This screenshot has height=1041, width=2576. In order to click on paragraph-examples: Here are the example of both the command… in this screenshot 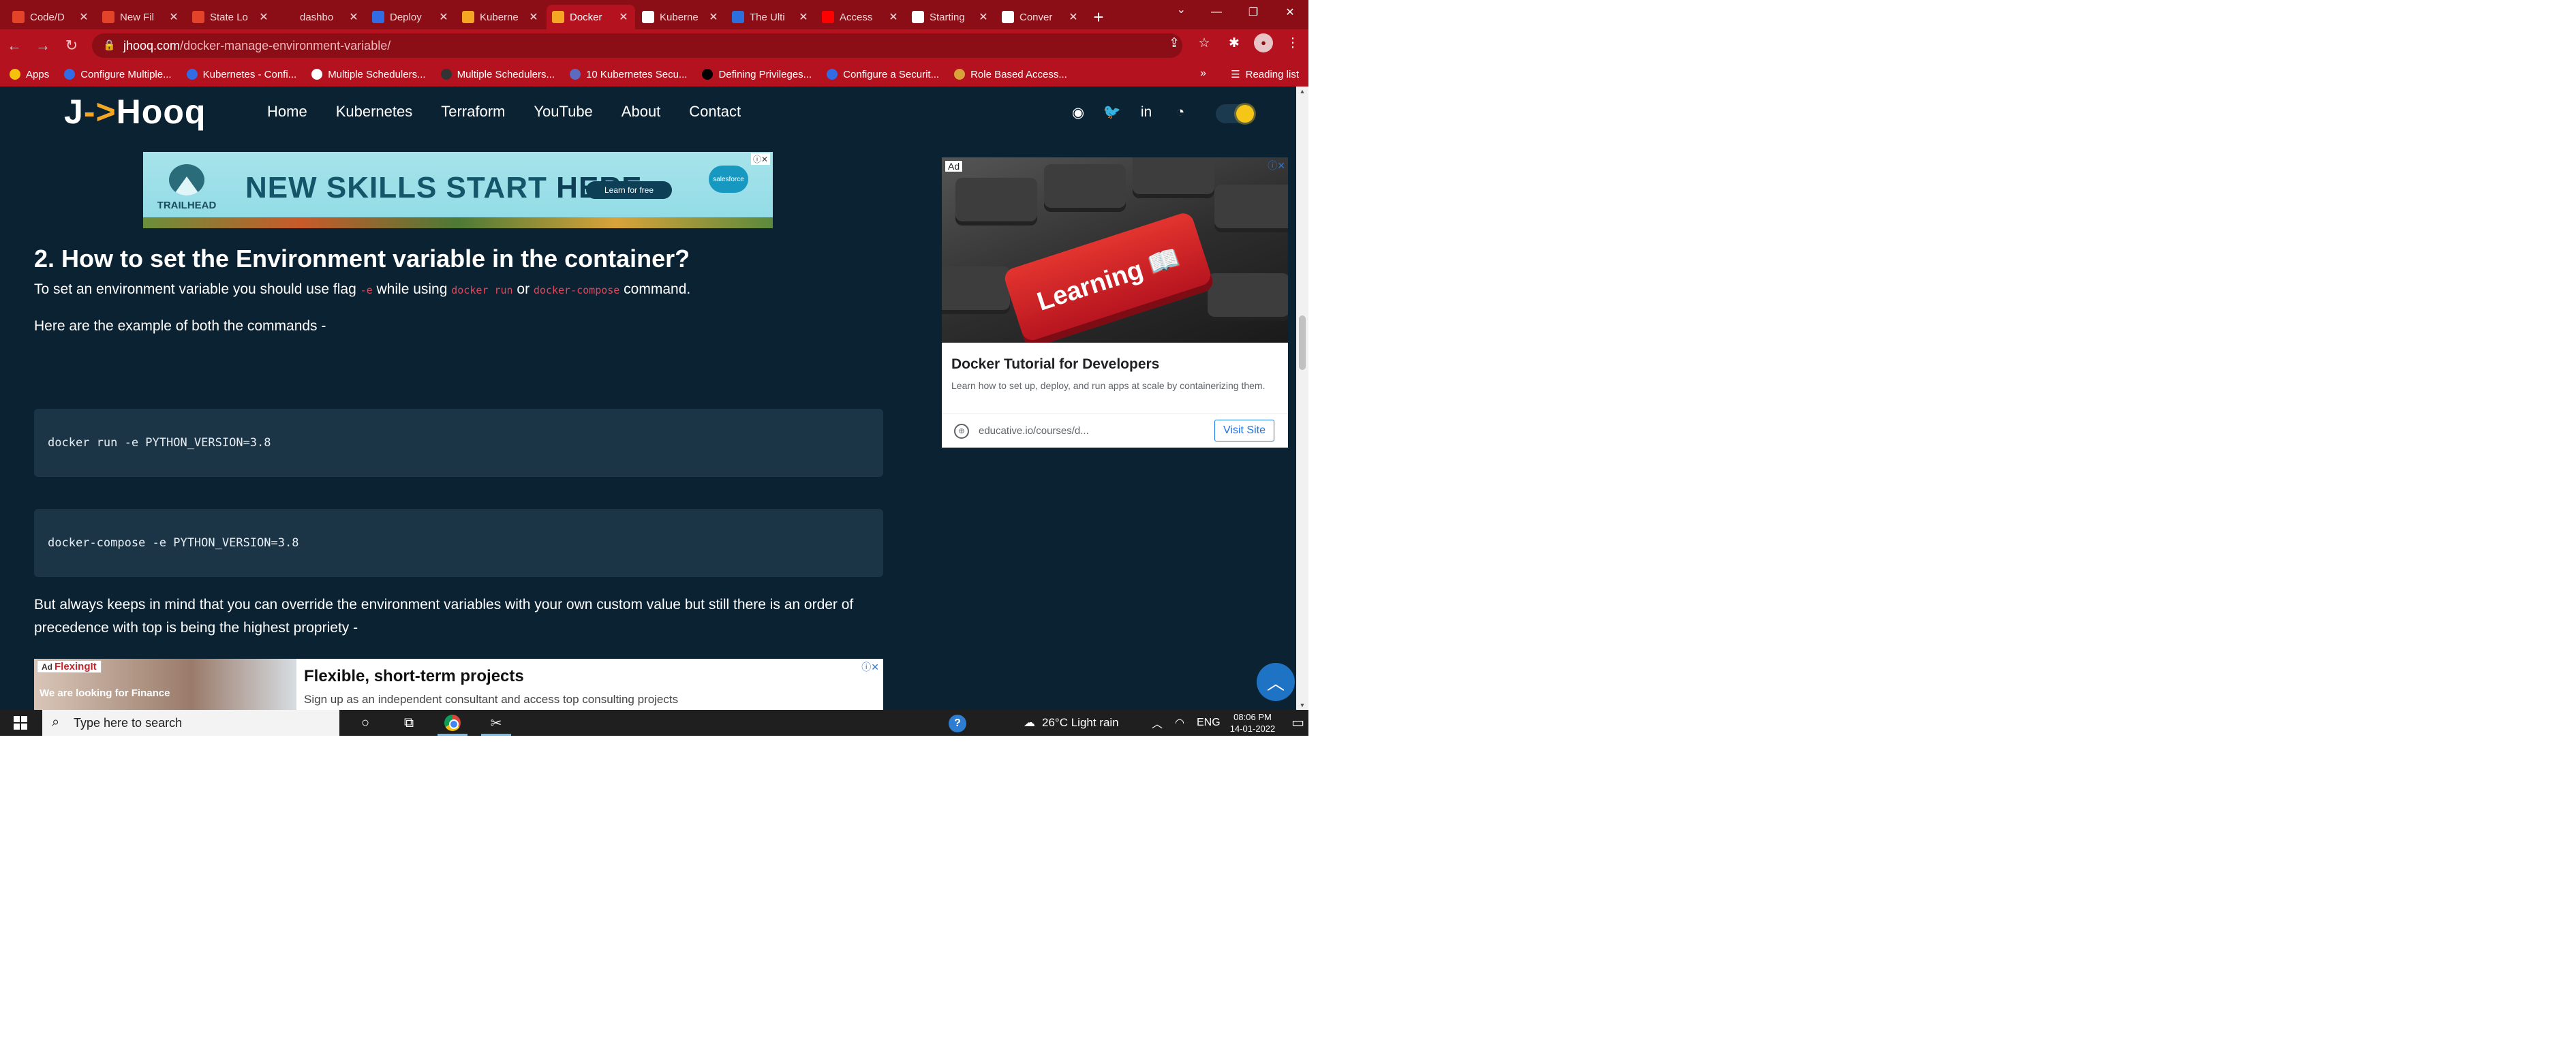, I will do `click(180, 326)`.